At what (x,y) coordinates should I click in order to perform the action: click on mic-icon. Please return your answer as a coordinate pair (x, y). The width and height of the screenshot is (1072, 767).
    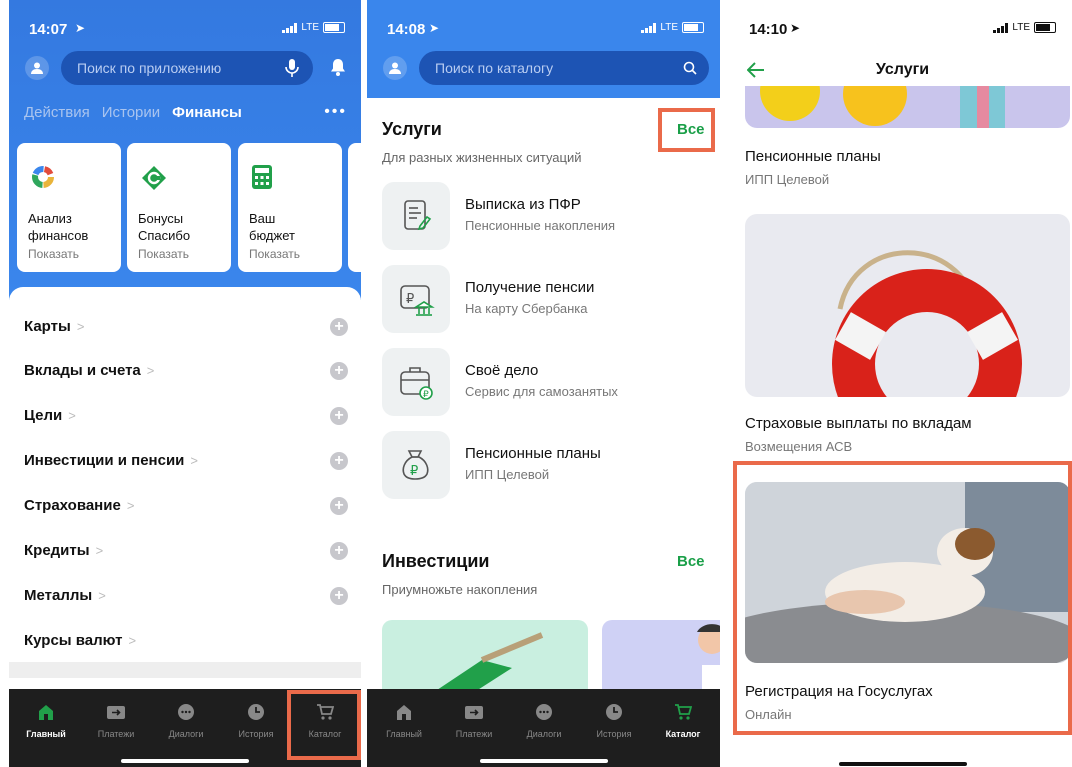
    Looking at the image, I should click on (292, 68).